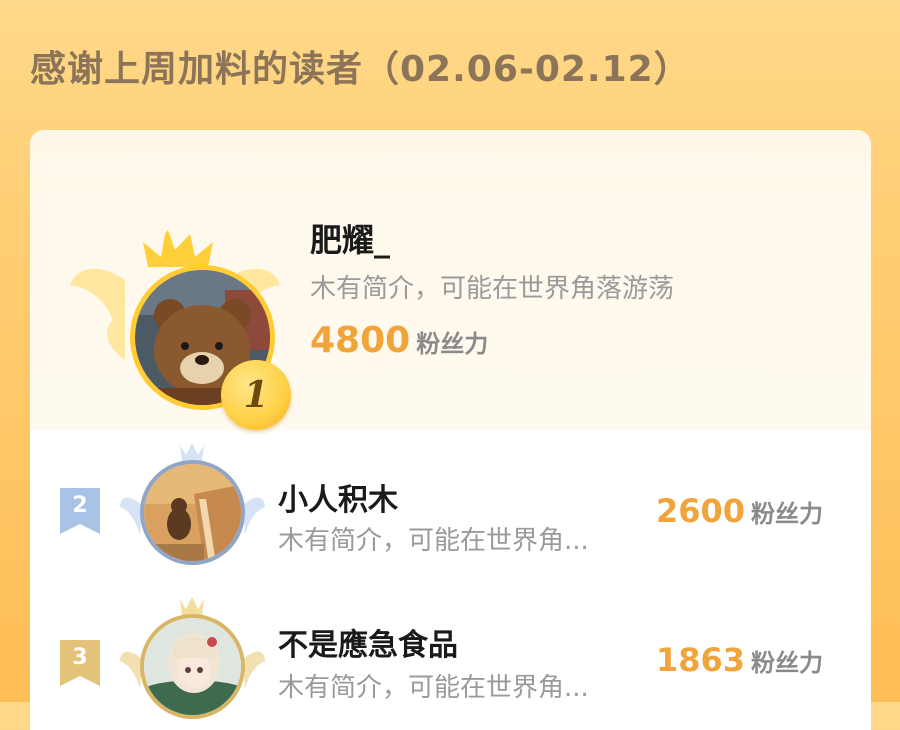 The height and width of the screenshot is (730, 900). Describe the element at coordinates (360, 340) in the screenshot. I see `score-value: 4800` at that location.